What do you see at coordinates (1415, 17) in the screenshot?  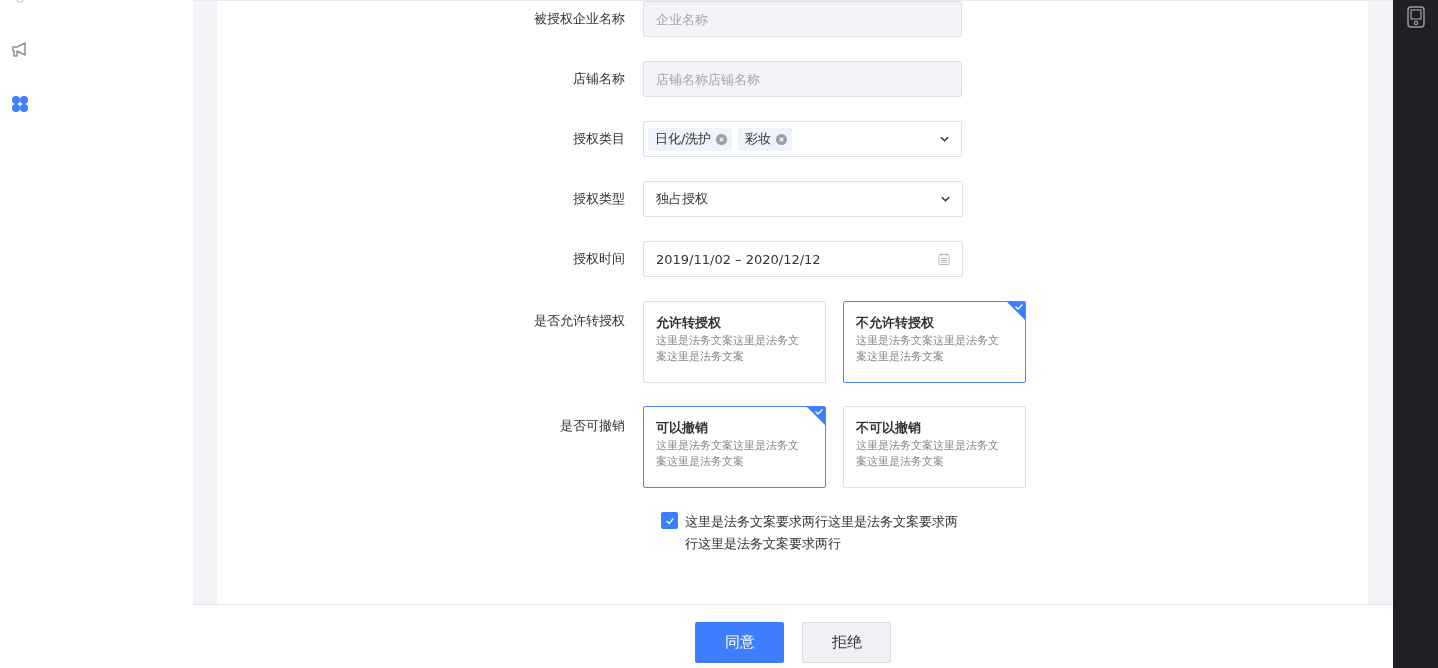 I see `phone-icon` at bounding box center [1415, 17].